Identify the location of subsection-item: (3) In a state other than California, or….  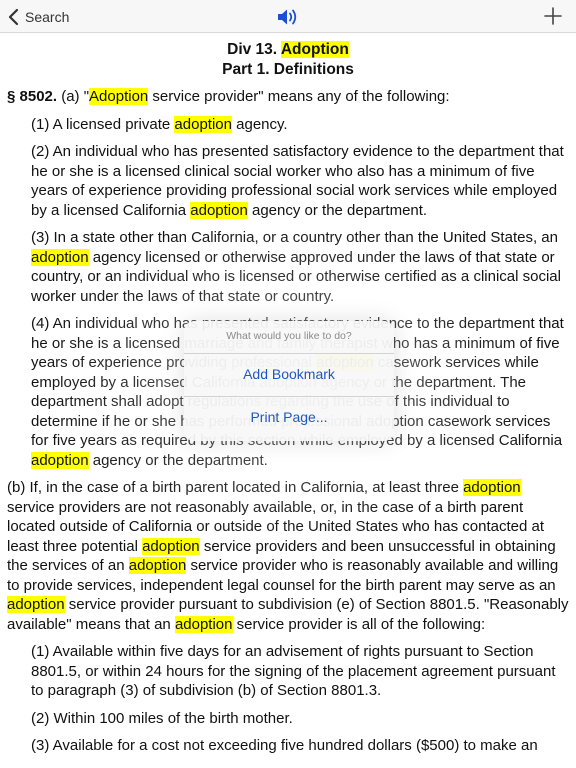
(296, 267).